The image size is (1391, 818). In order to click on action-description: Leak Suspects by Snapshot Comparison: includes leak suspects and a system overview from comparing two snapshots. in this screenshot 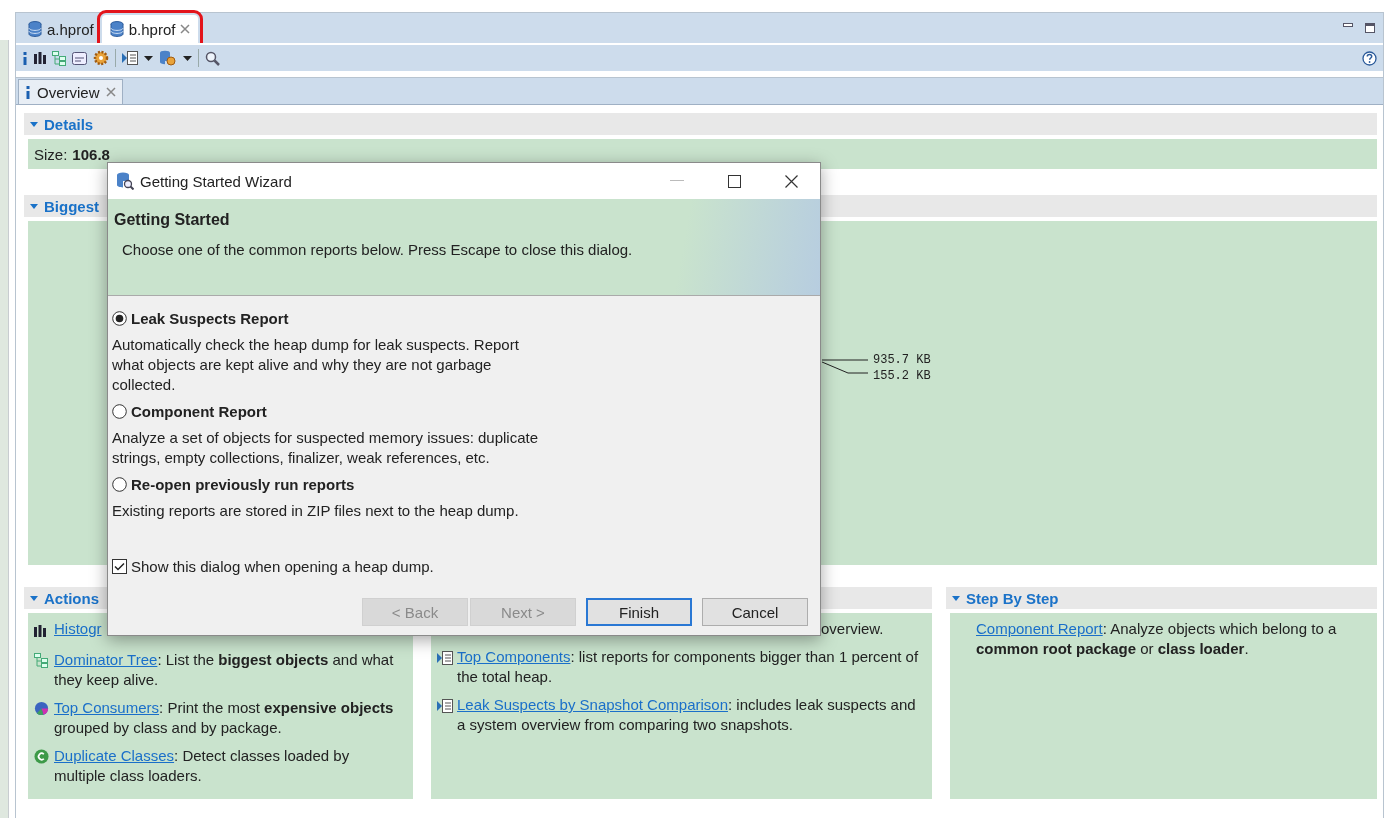, I will do `click(687, 715)`.